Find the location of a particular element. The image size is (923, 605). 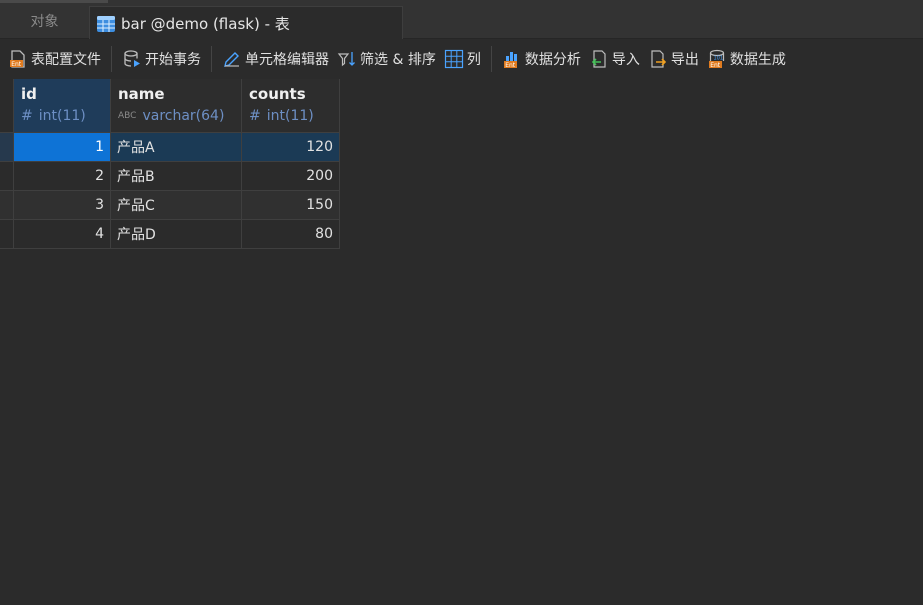

columns-grid-icon is located at coordinates (454, 59).